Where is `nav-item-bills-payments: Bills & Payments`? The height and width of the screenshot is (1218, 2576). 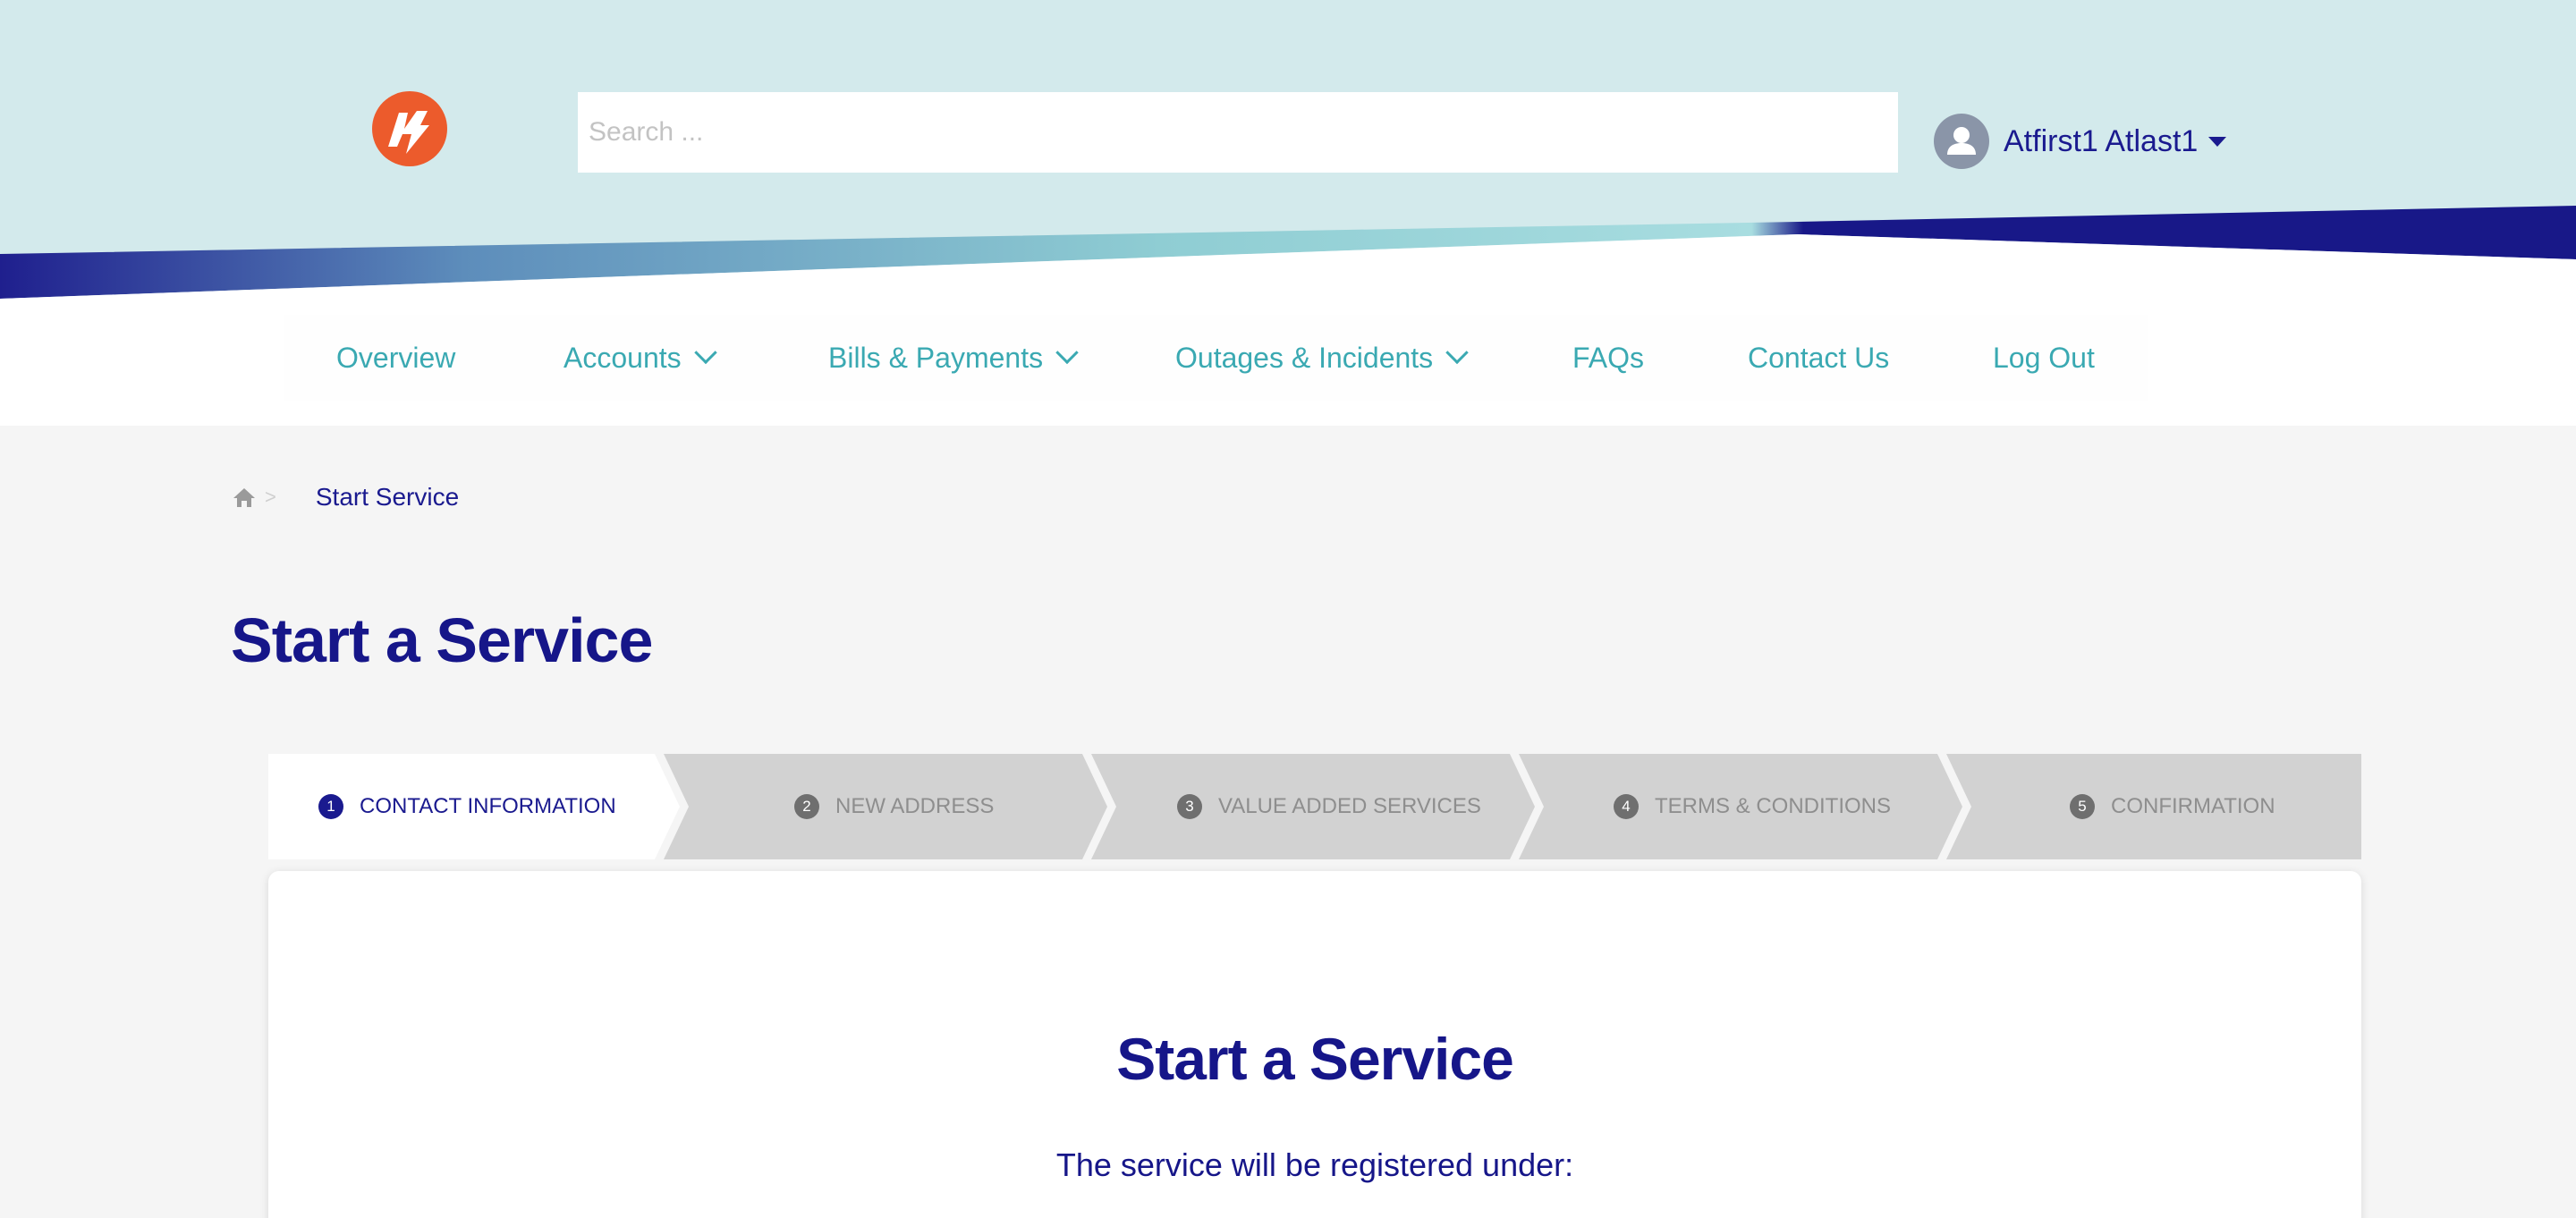 nav-item-bills-payments: Bills & Payments is located at coordinates (953, 358).